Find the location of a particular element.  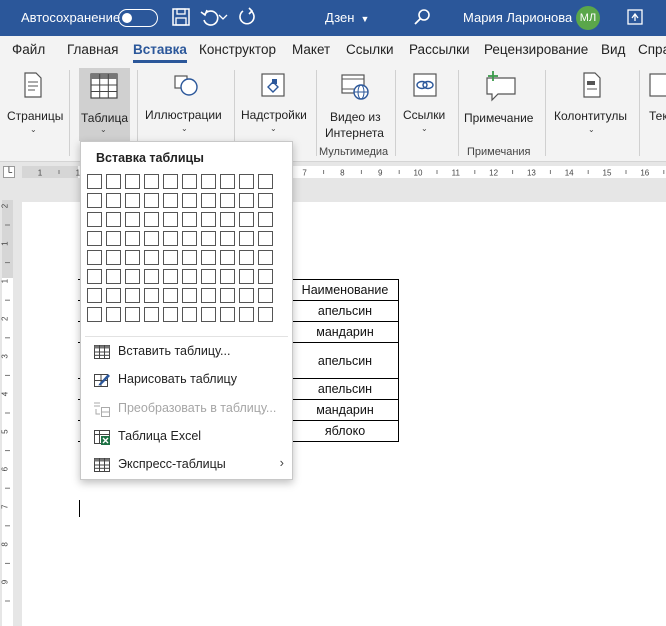

search-icon is located at coordinates (422, 17).